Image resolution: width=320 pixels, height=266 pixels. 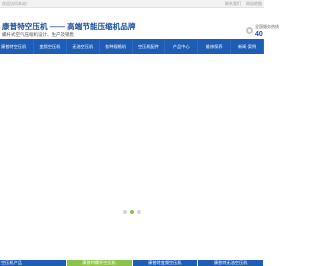 I want to click on product-tabs: 空压机产品 康普特螺杆空压机 康普特变频空压机 康普特无油空压机, so click(x=132, y=263).